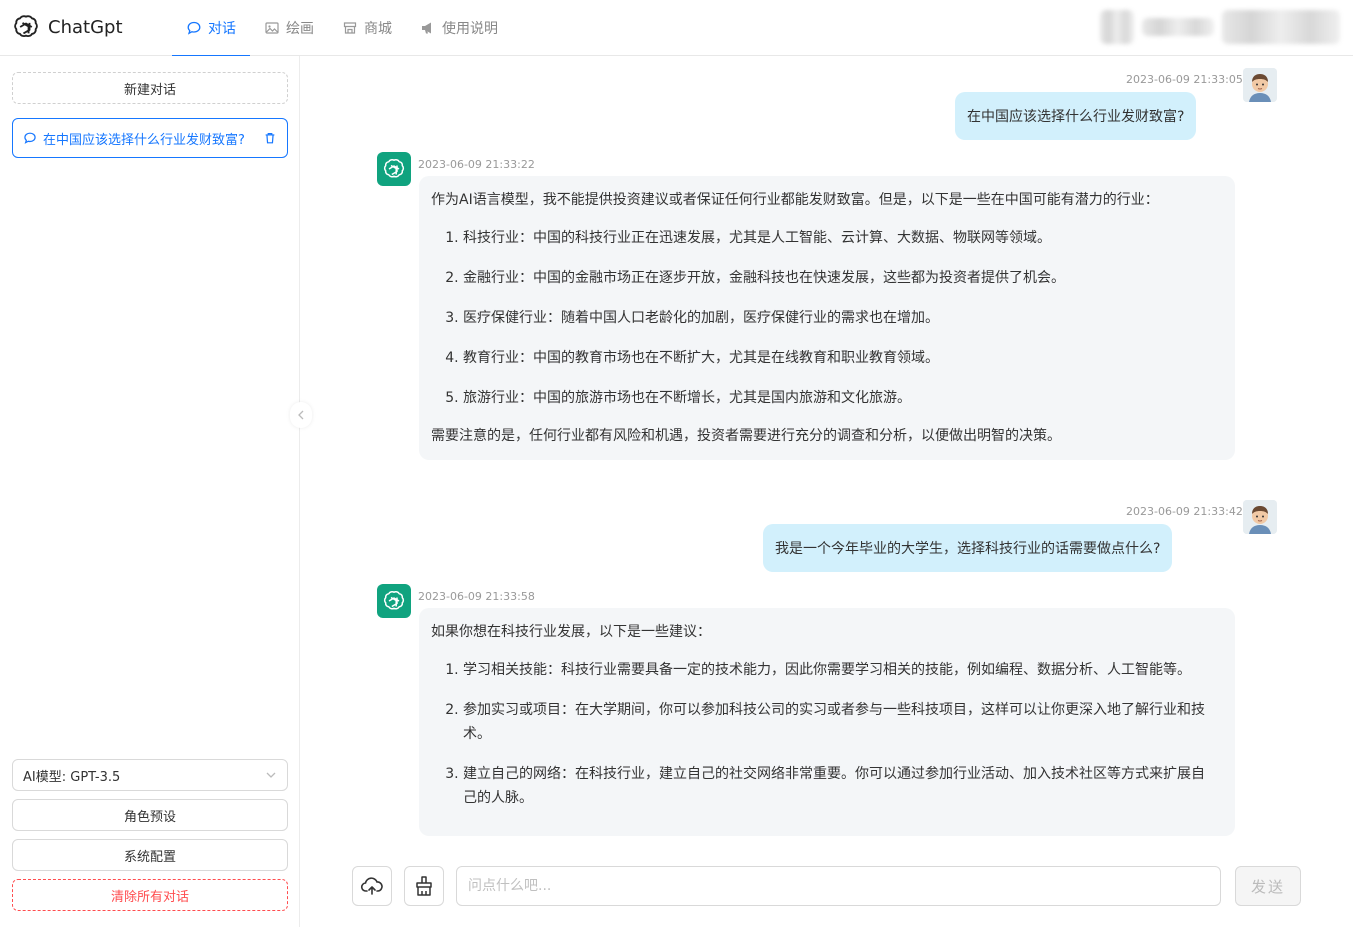 Image resolution: width=1353 pixels, height=927 pixels. What do you see at coordinates (1117, 27) in the screenshot?
I see `user-avatar-blurred` at bounding box center [1117, 27].